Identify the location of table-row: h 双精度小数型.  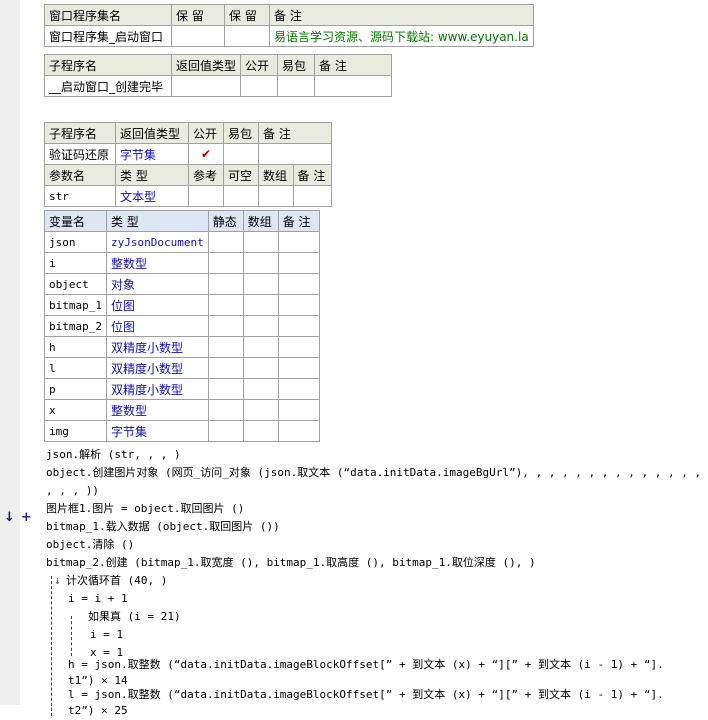
(182, 347).